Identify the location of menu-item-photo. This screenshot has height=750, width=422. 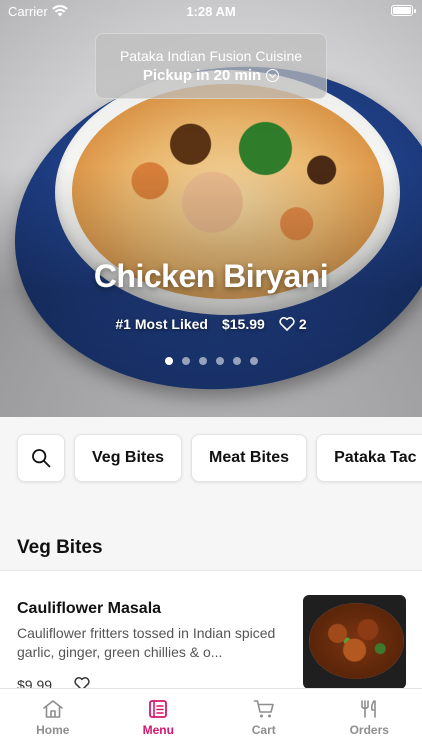
(354, 642).